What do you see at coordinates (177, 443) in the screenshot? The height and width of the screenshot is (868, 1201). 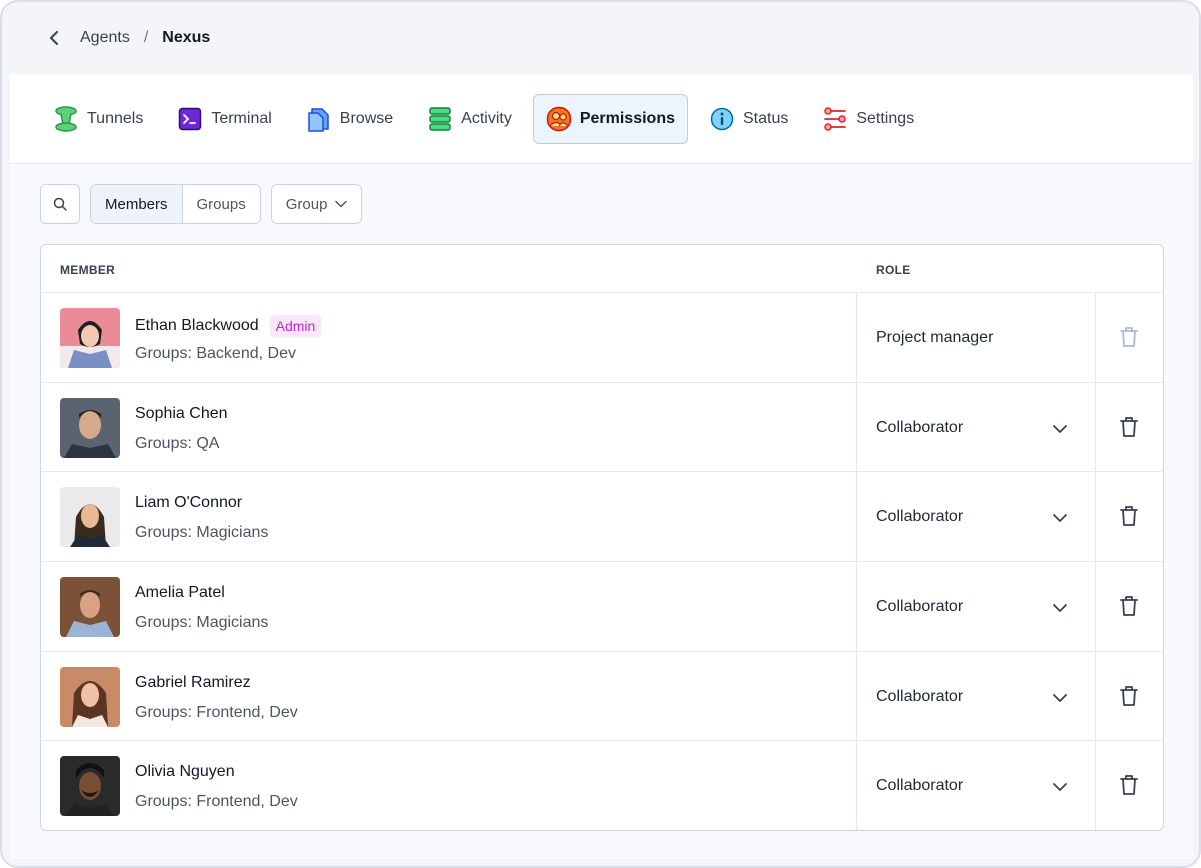 I see `member-groups: Groups: QA` at bounding box center [177, 443].